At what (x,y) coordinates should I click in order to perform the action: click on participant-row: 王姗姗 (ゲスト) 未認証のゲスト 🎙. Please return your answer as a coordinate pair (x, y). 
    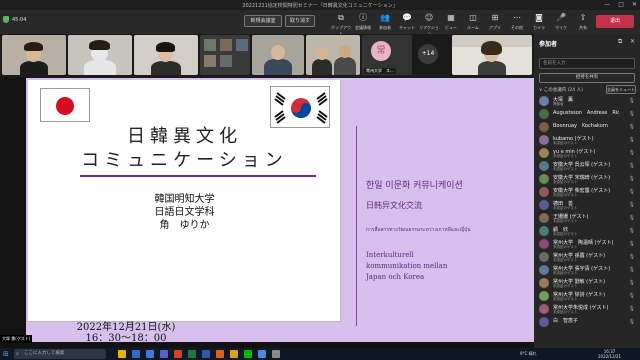
    Looking at the image, I should click on (587, 218).